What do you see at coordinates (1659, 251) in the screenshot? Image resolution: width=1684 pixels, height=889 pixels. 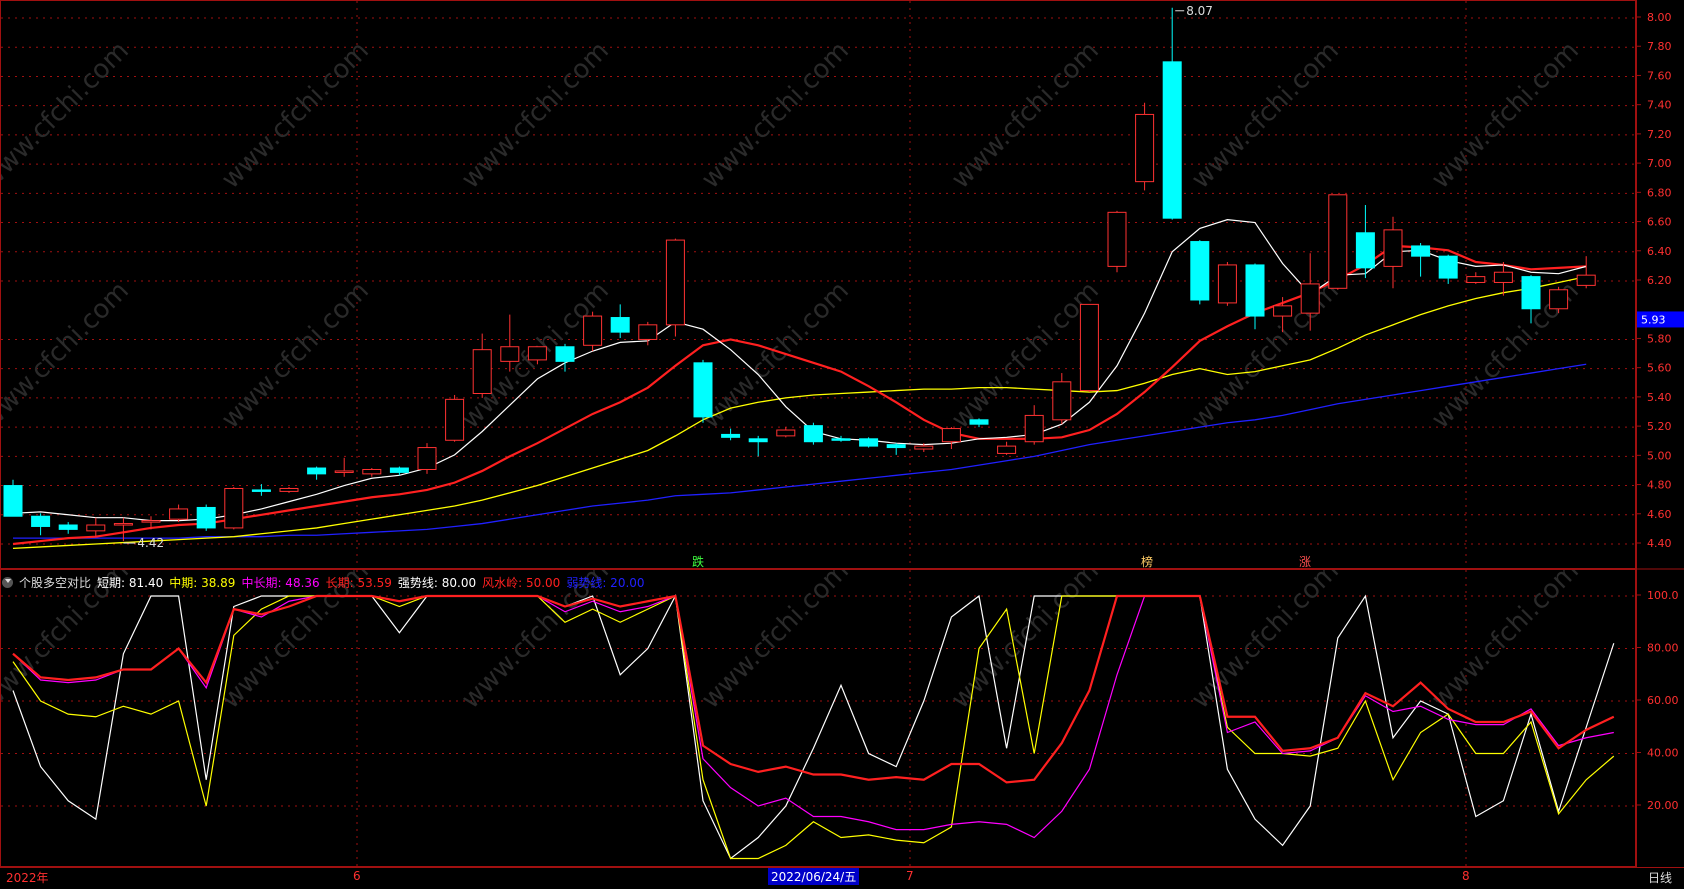 I see `price-axis-label: 6.40` at bounding box center [1659, 251].